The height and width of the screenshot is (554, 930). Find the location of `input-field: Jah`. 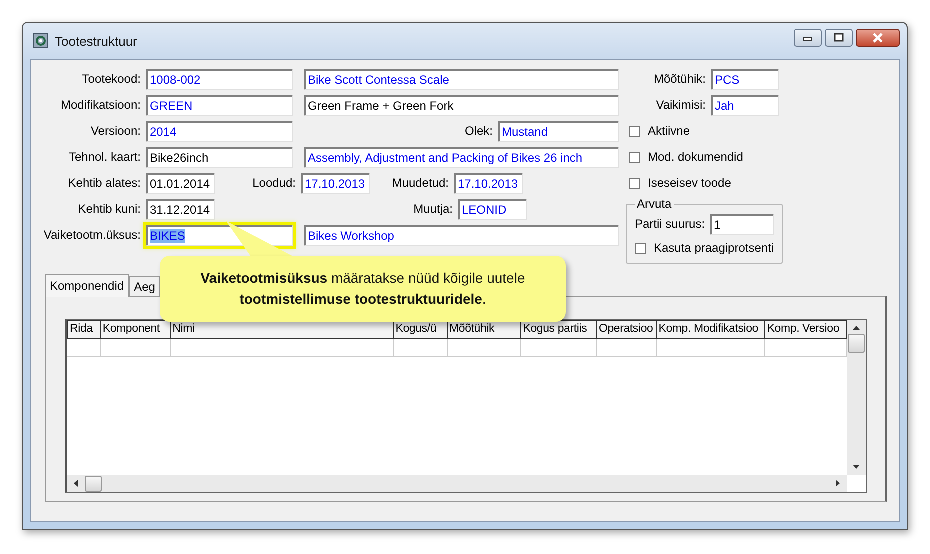

input-field: Jah is located at coordinates (745, 105).